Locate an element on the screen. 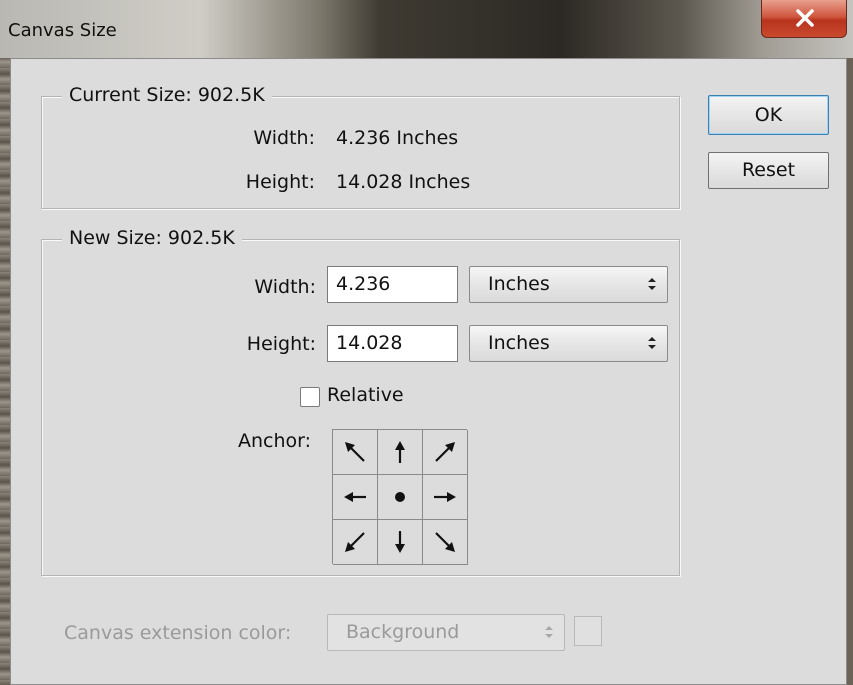 This screenshot has width=853, height=685. ok-button-label: OK is located at coordinates (768, 115).